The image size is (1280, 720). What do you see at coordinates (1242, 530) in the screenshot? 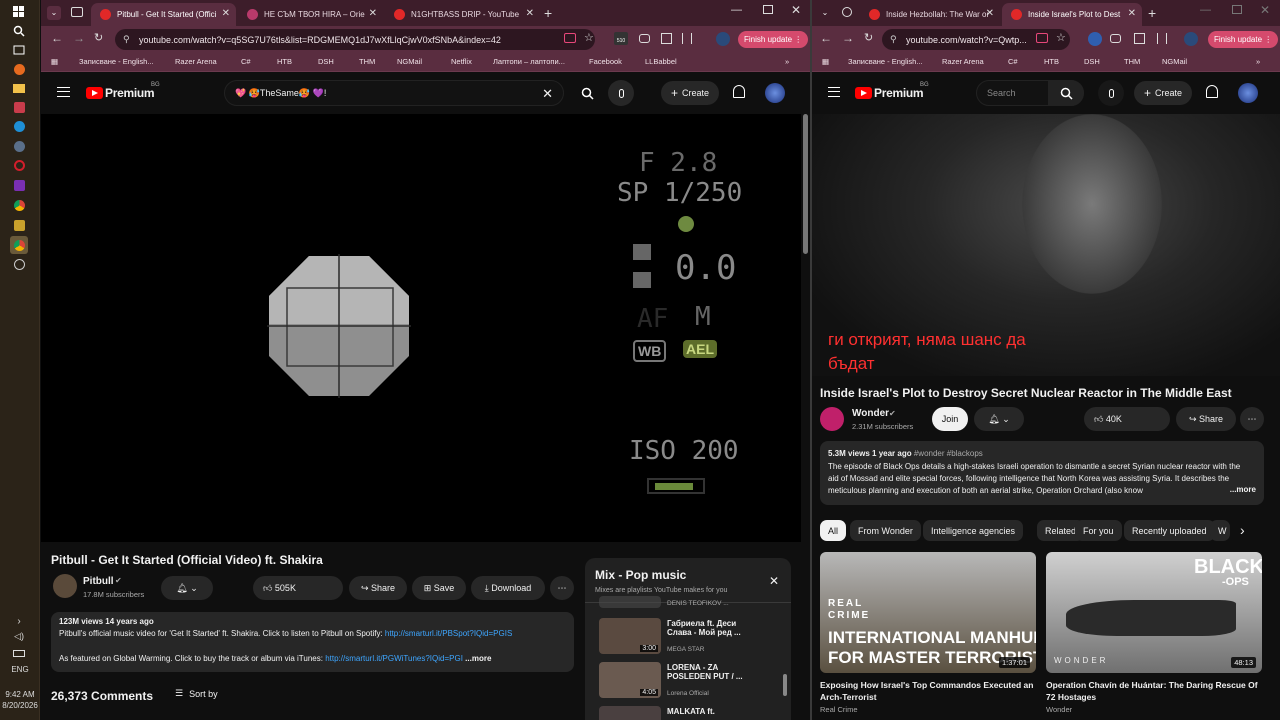
I see `chips-next-chevron-icon: ›` at bounding box center [1242, 530].